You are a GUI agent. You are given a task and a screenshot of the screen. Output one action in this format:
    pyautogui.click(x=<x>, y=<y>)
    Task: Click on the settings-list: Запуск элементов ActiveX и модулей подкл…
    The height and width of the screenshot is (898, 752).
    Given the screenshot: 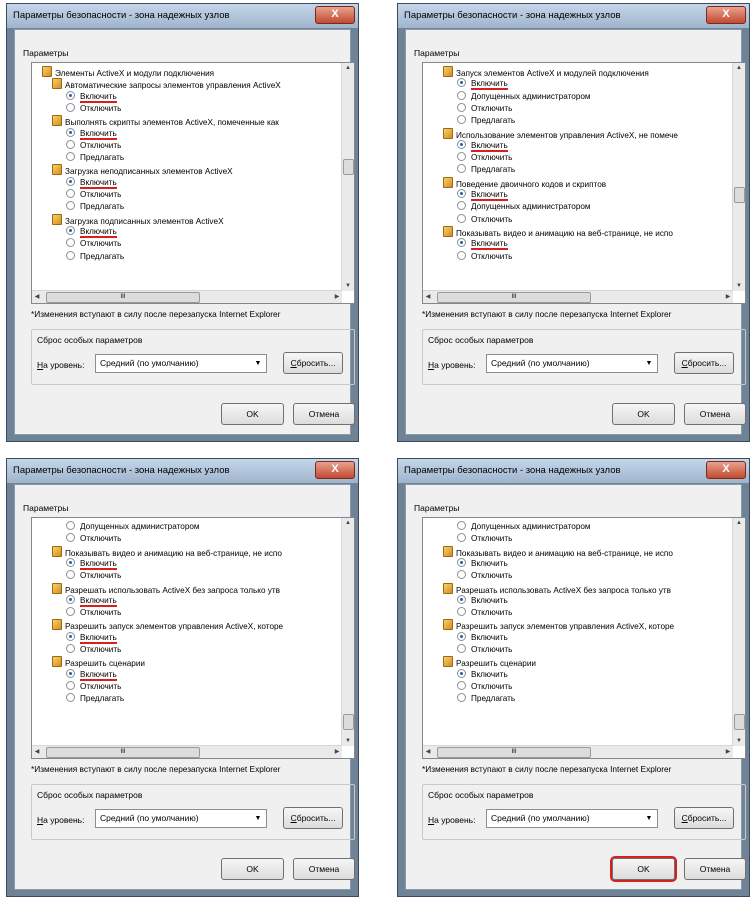 What is the action you would take?
    pyautogui.click(x=584, y=183)
    